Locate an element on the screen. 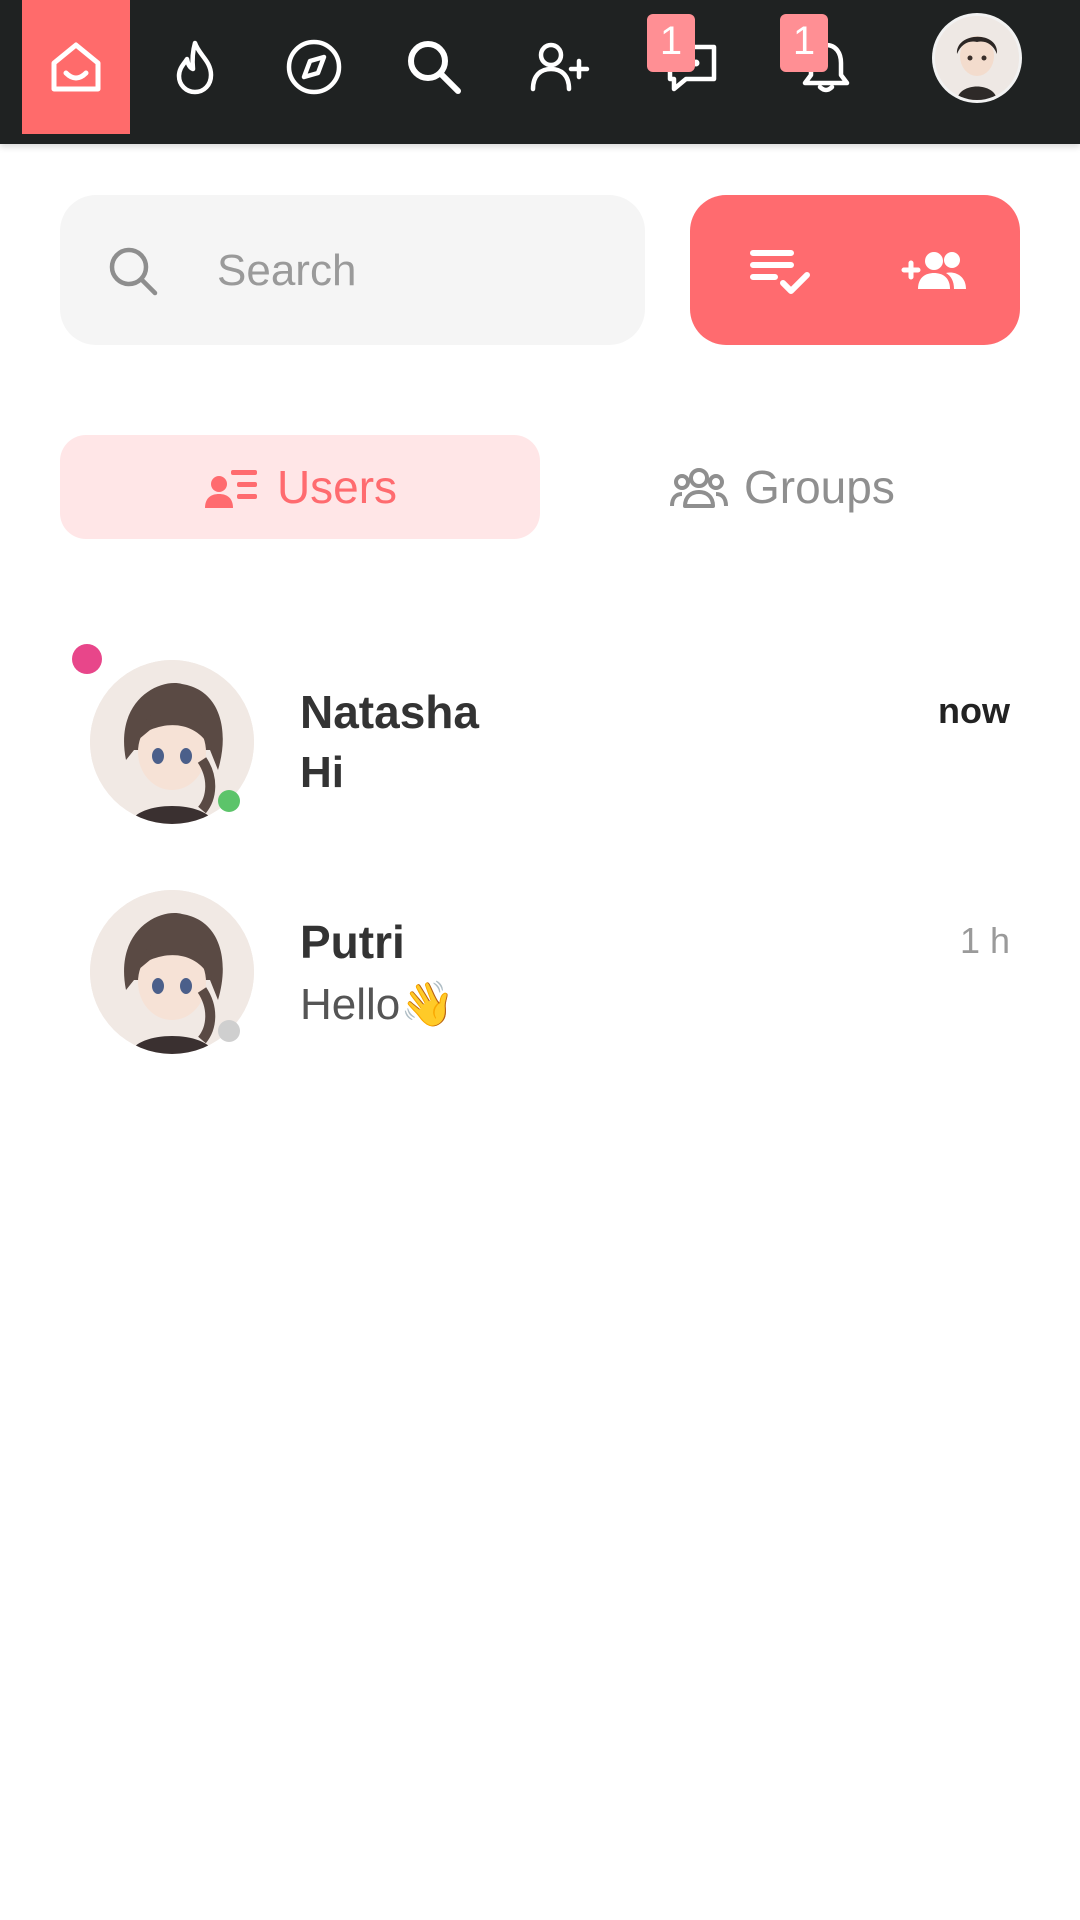 The image size is (1080, 1920). nav-explore-button is located at coordinates (314, 67).